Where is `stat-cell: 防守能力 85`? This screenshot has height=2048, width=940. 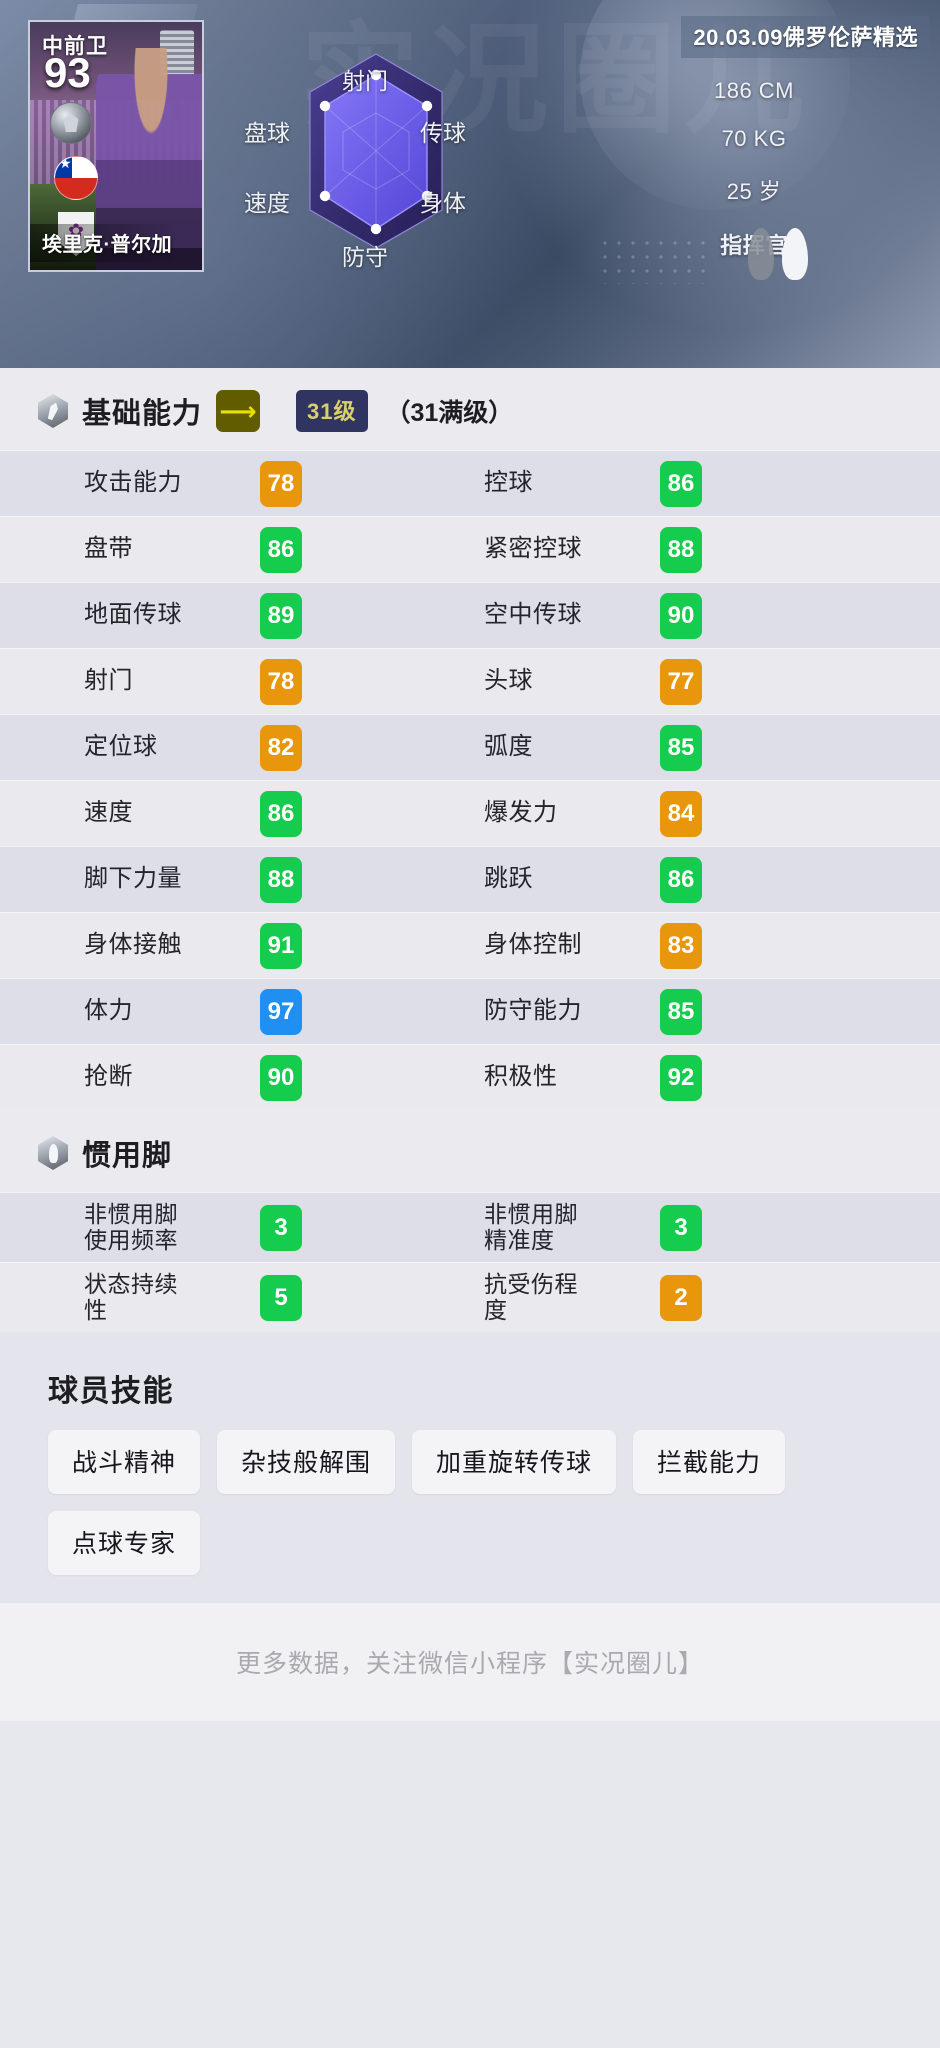 stat-cell: 防守能力 85 is located at coordinates (705, 1011).